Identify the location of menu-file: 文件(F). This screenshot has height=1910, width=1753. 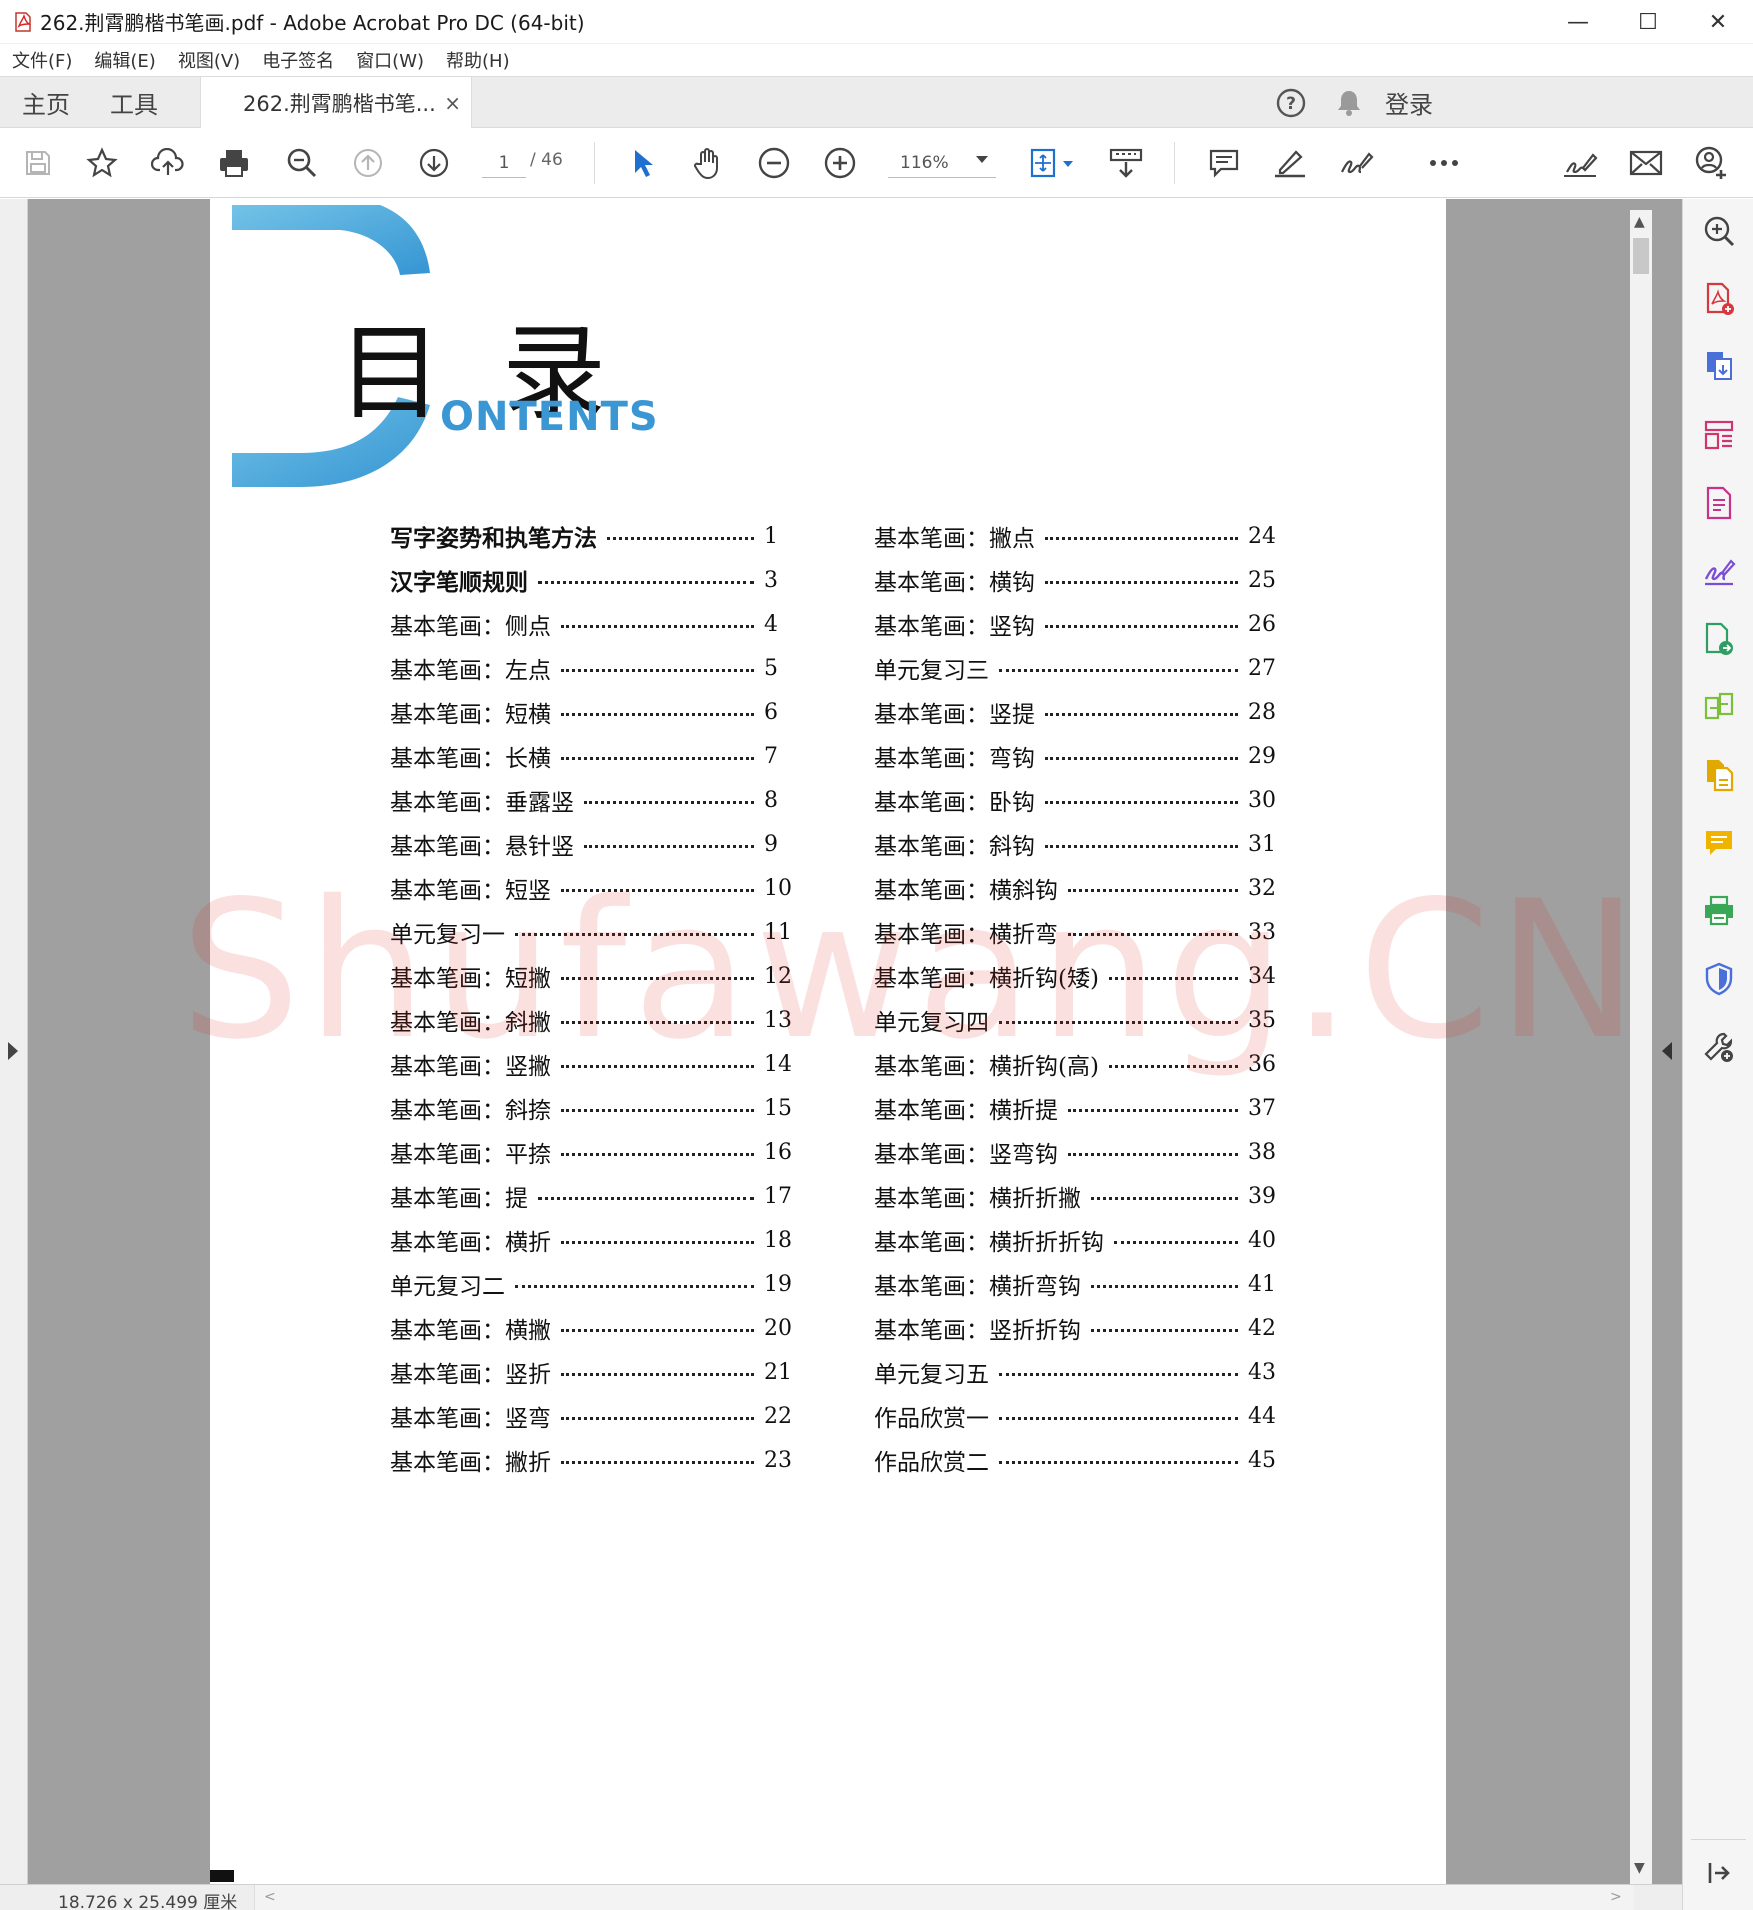
(42, 60).